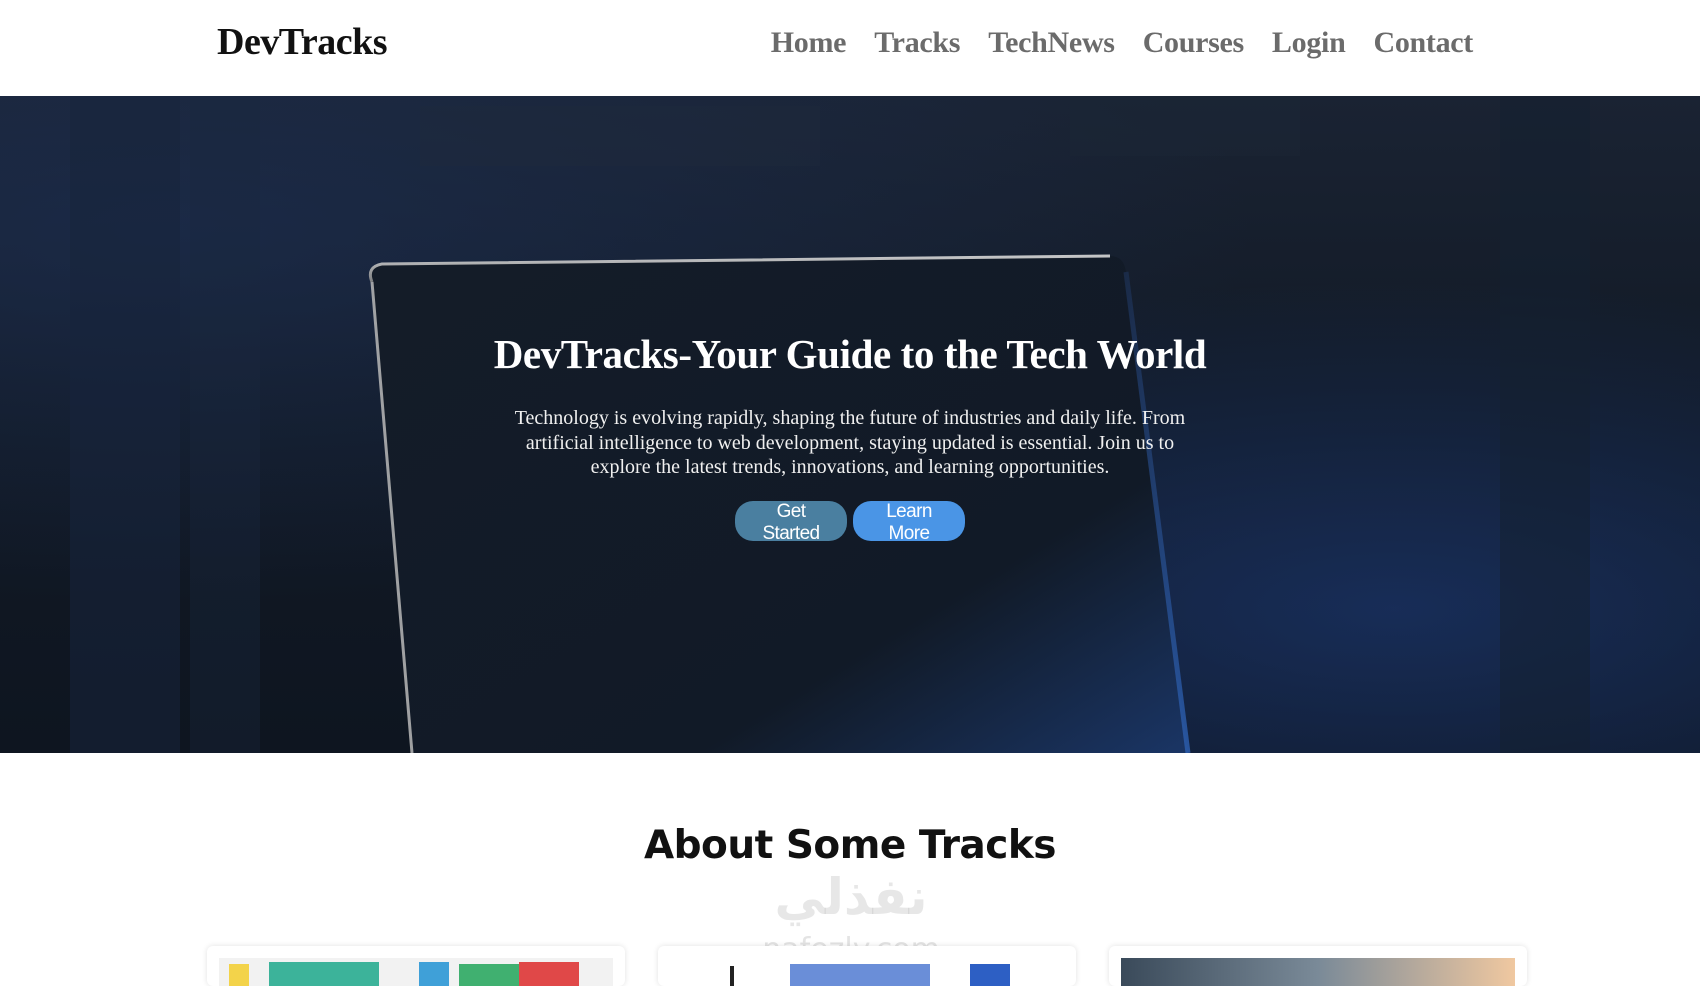 The width and height of the screenshot is (1700, 986). I want to click on get-started-button: Get Started, so click(791, 522).